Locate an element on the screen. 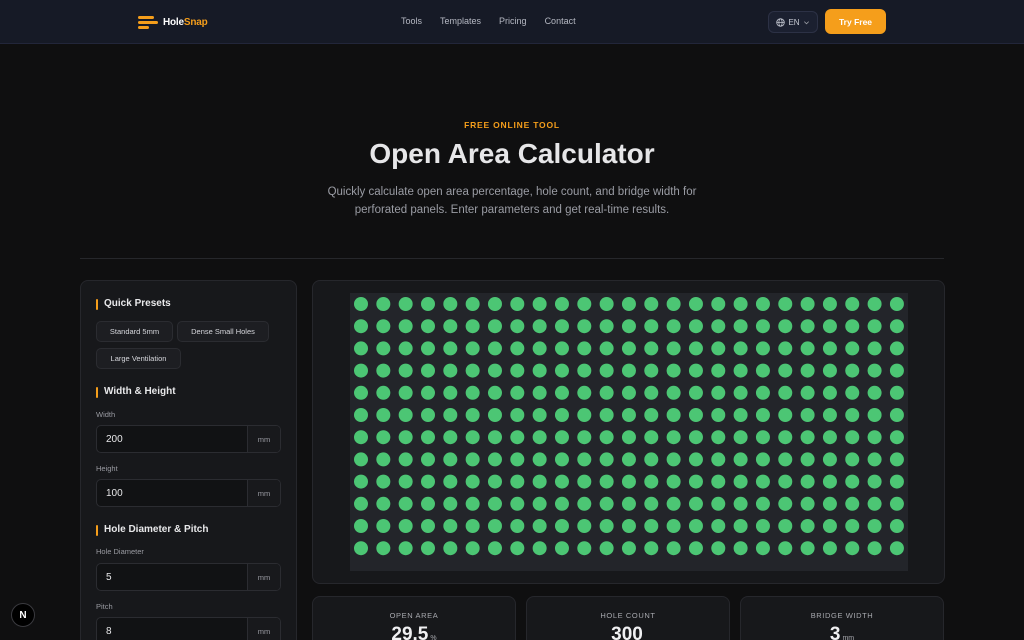 The width and height of the screenshot is (1024, 640). width-input is located at coordinates (172, 439).